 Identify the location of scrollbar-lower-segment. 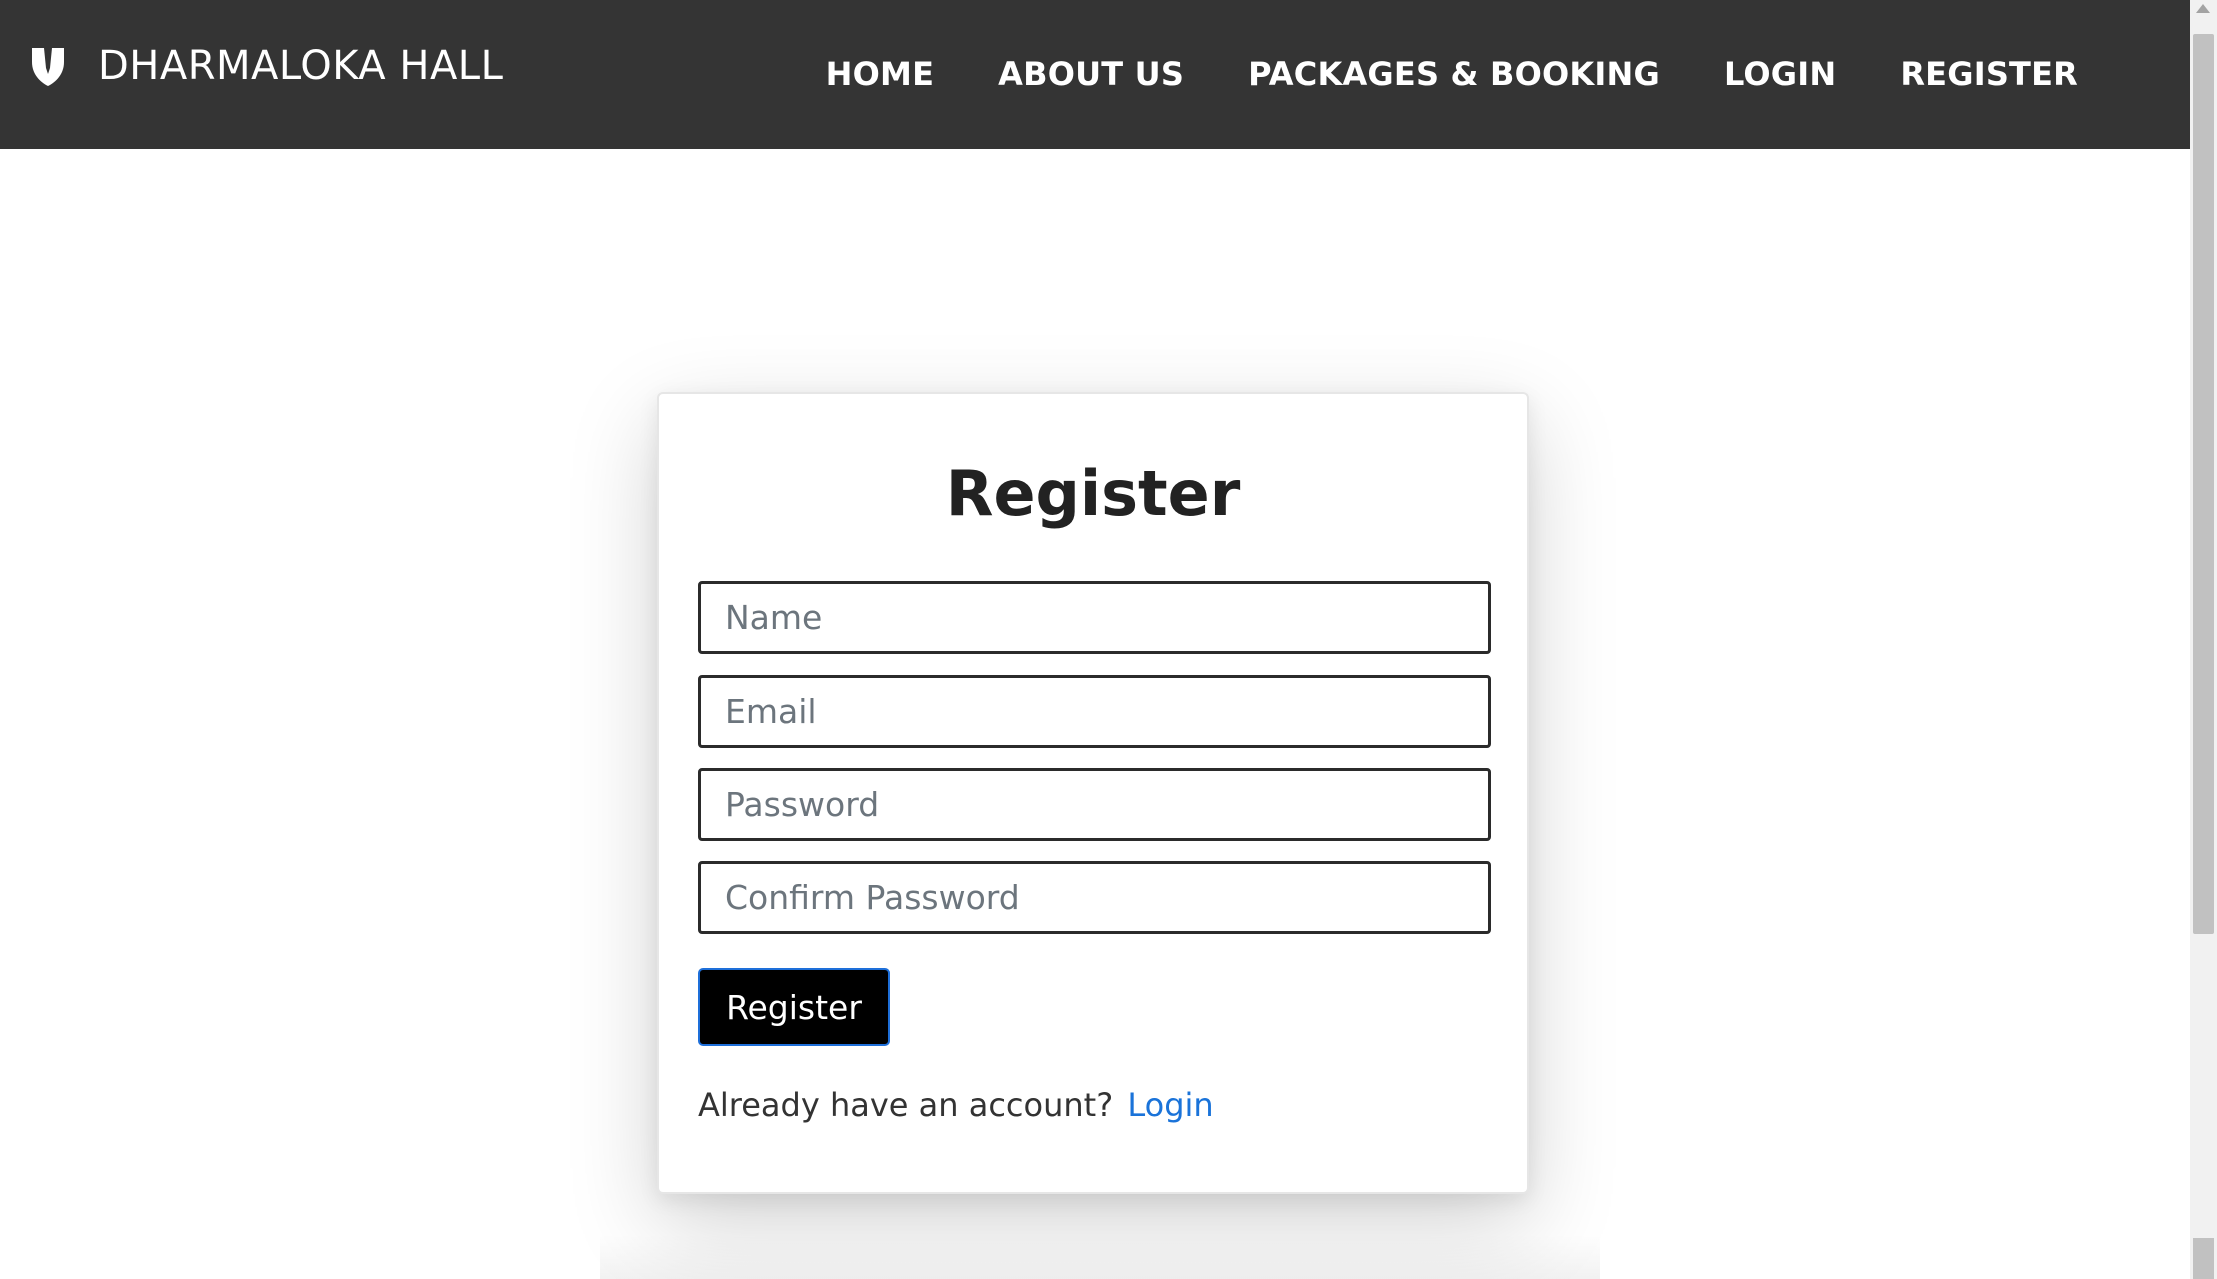
(2203, 1258).